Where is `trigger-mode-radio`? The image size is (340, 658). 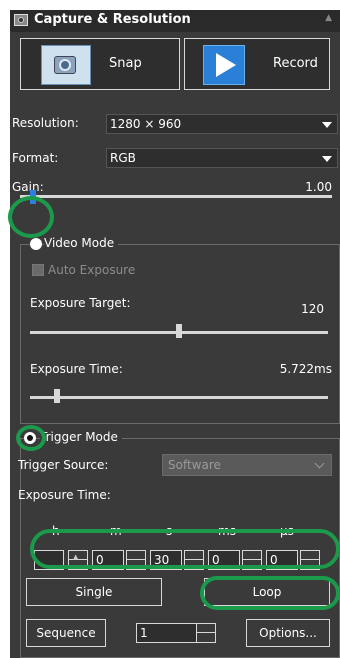 trigger-mode-radio is located at coordinates (30, 438).